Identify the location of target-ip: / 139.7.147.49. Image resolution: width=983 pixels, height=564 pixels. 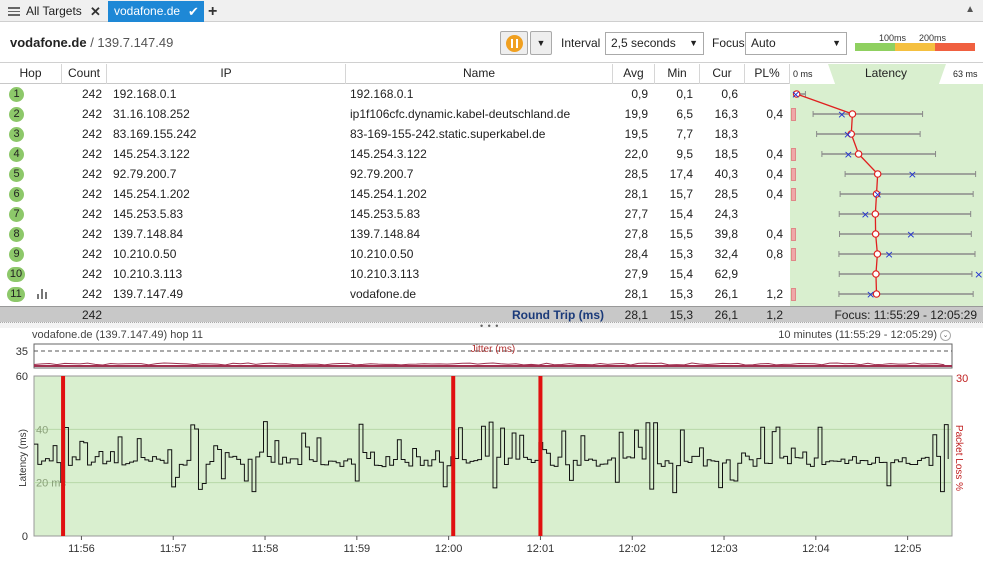
(132, 42).